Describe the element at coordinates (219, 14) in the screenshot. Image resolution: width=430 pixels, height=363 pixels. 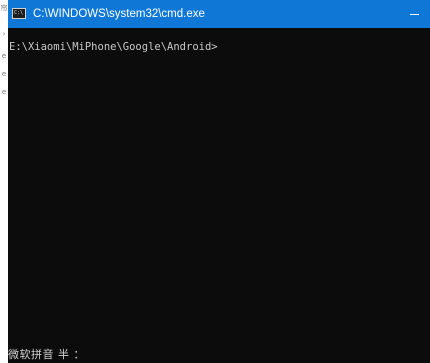
I see `title-bar: C:\ C:\WINDOWS\system32\cmd.exe` at that location.